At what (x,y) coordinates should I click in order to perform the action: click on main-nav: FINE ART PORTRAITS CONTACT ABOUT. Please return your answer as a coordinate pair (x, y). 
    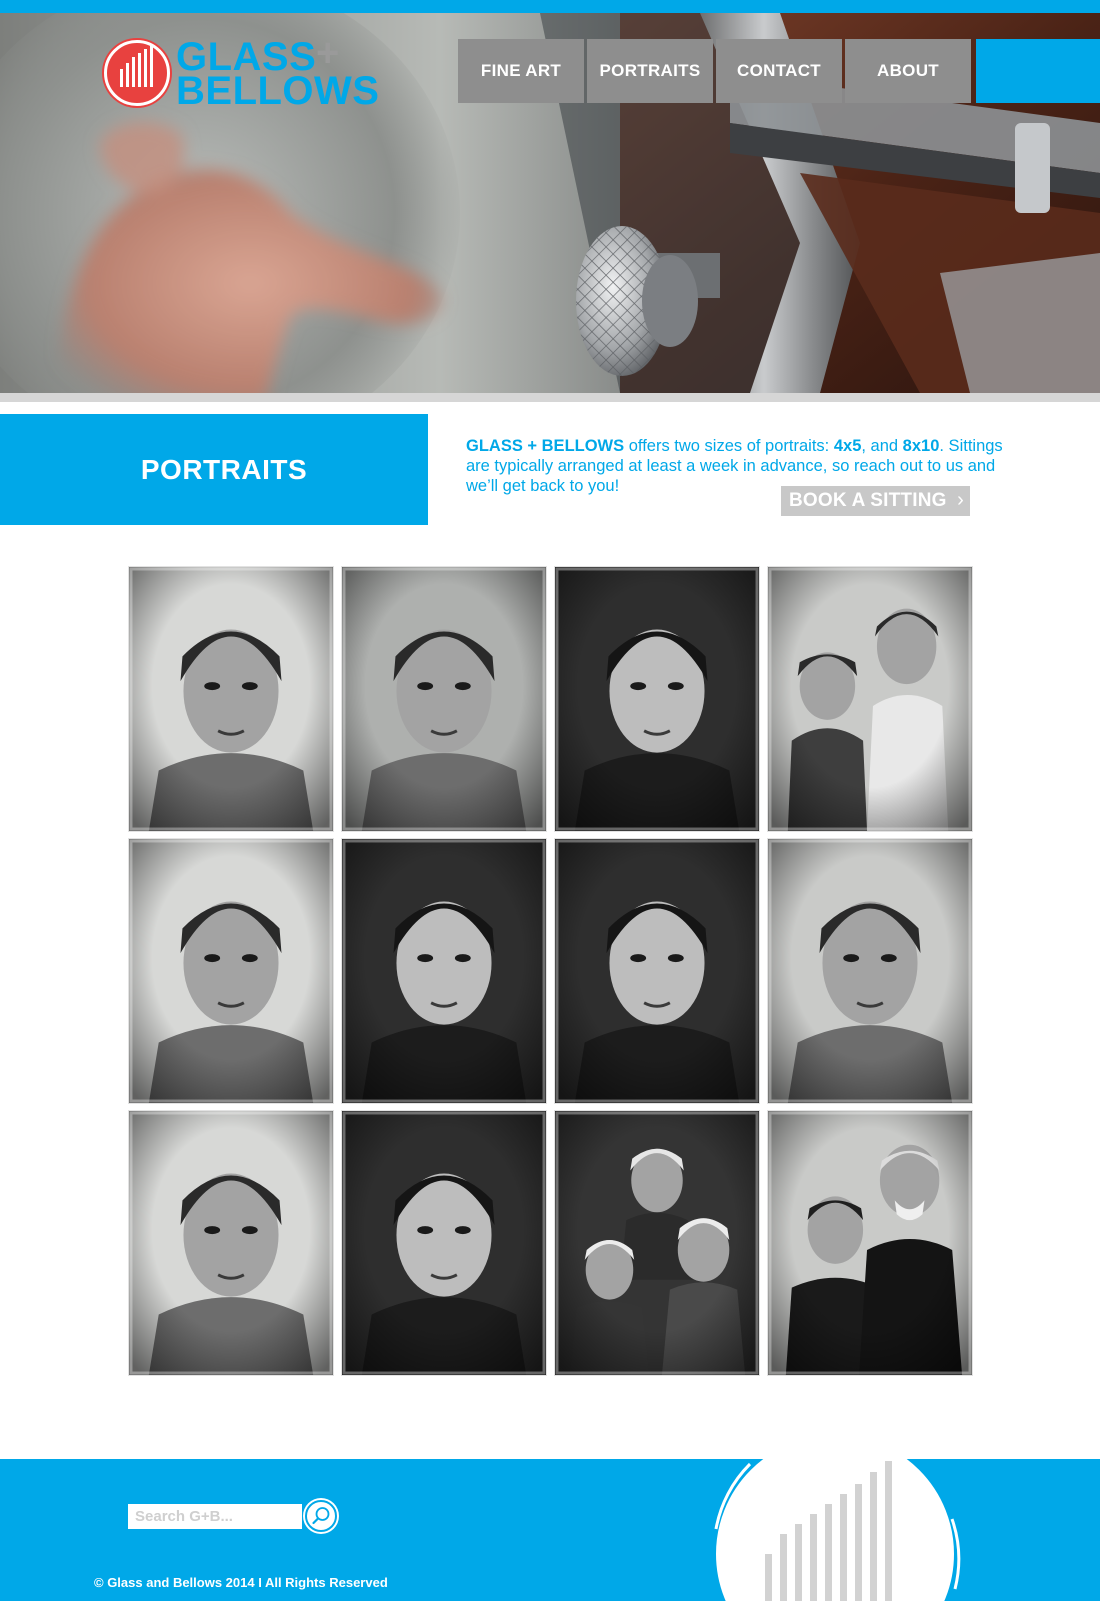
    Looking at the image, I should click on (716, 71).